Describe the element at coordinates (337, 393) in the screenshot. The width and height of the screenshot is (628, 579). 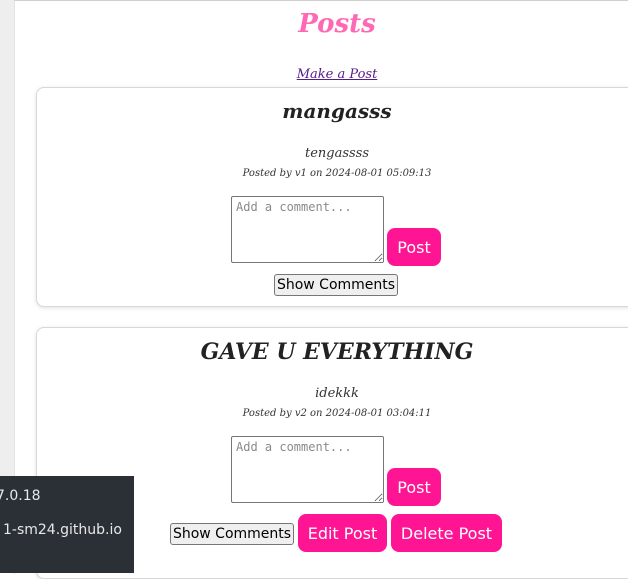
I see `post-body: idekkk` at that location.